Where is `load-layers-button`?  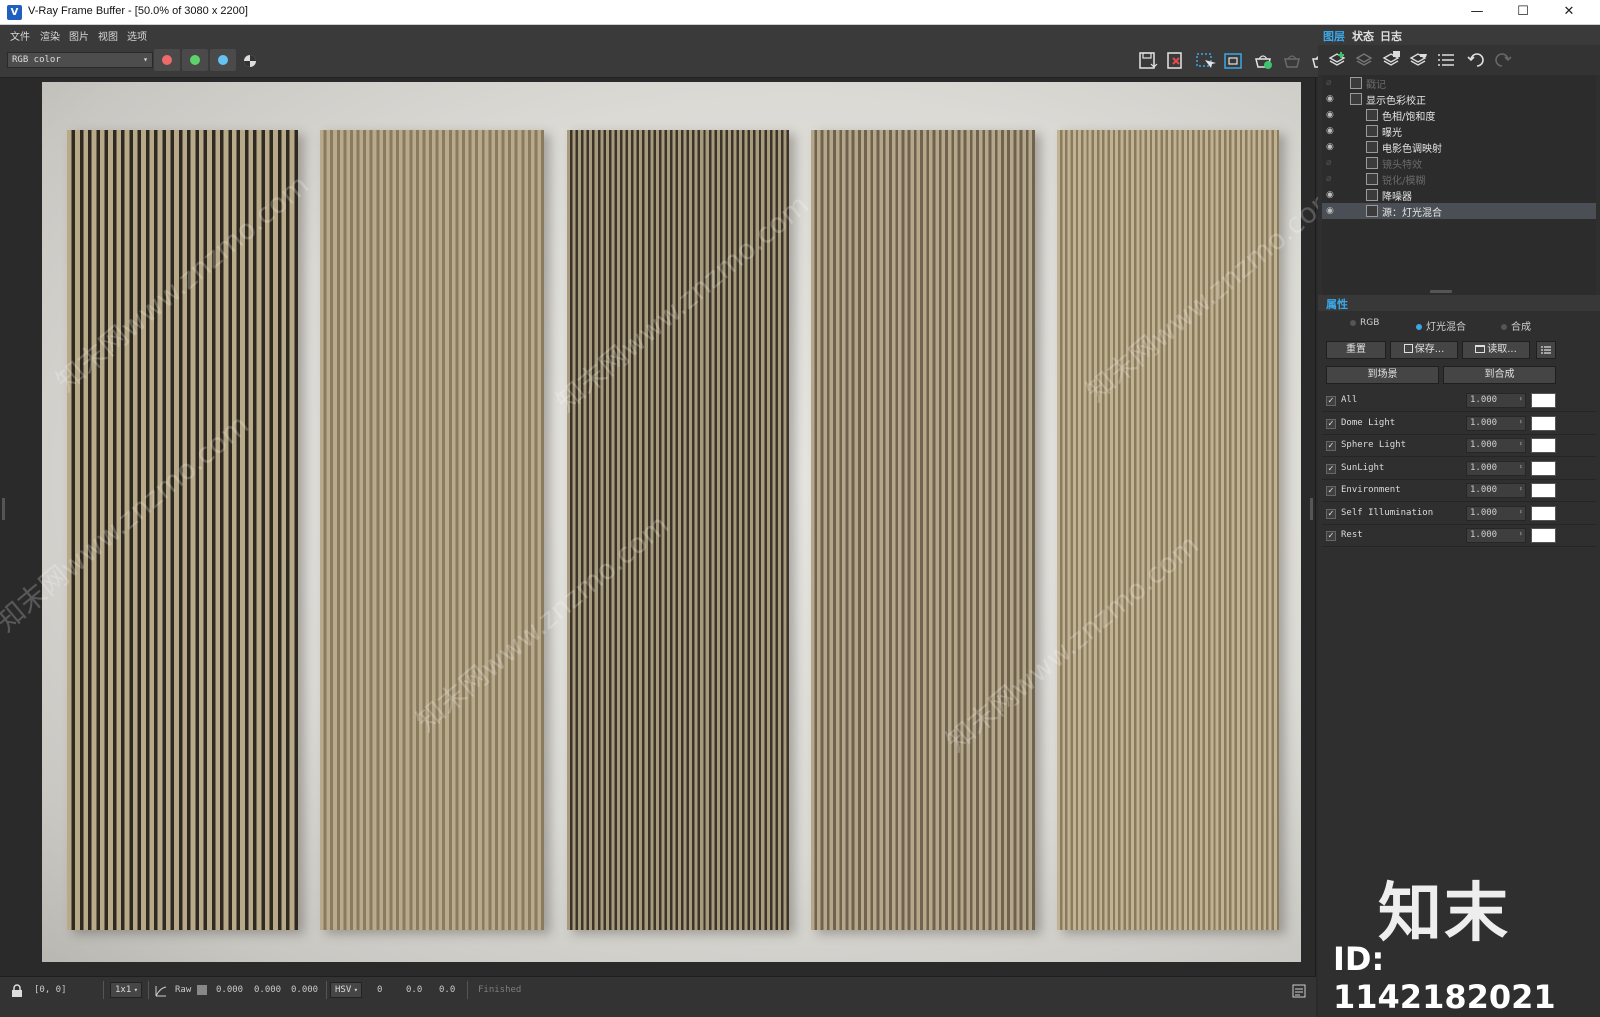
load-layers-button is located at coordinates (1418, 60).